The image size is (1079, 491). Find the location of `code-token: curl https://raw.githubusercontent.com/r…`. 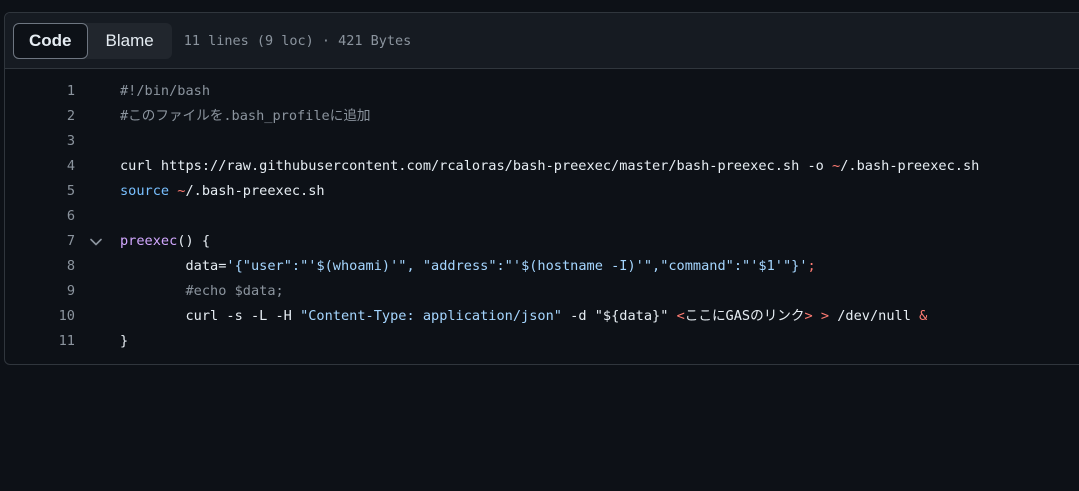

code-token: curl https://raw.githubusercontent.com/r… is located at coordinates (476, 166).